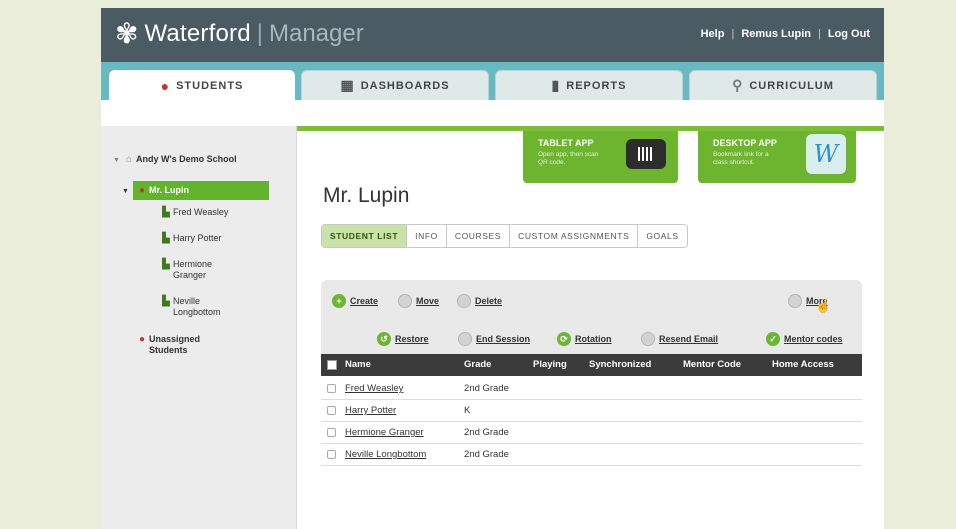 The image size is (956, 529). What do you see at coordinates (826, 154) in the screenshot?
I see `waterford-w-icon: W` at bounding box center [826, 154].